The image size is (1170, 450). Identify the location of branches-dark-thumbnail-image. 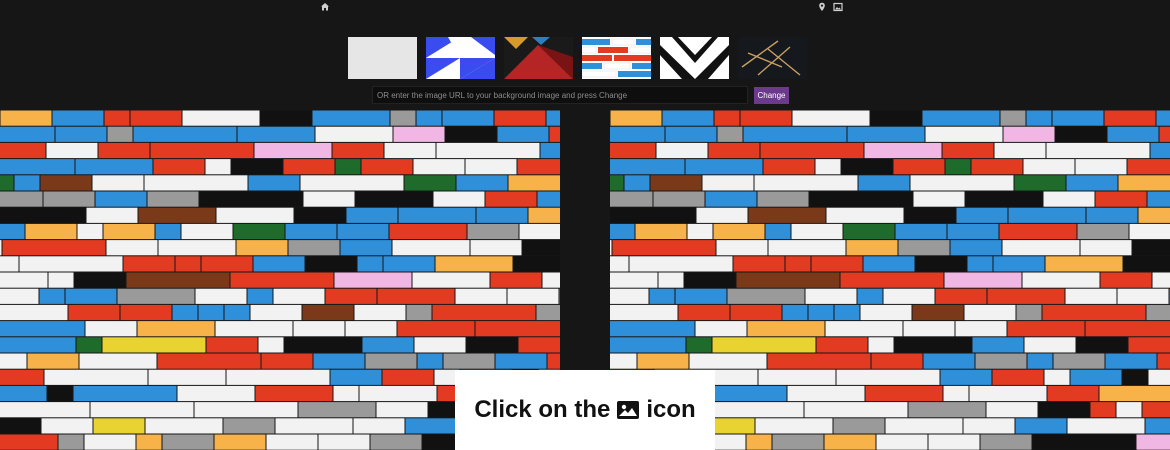
(772, 58).